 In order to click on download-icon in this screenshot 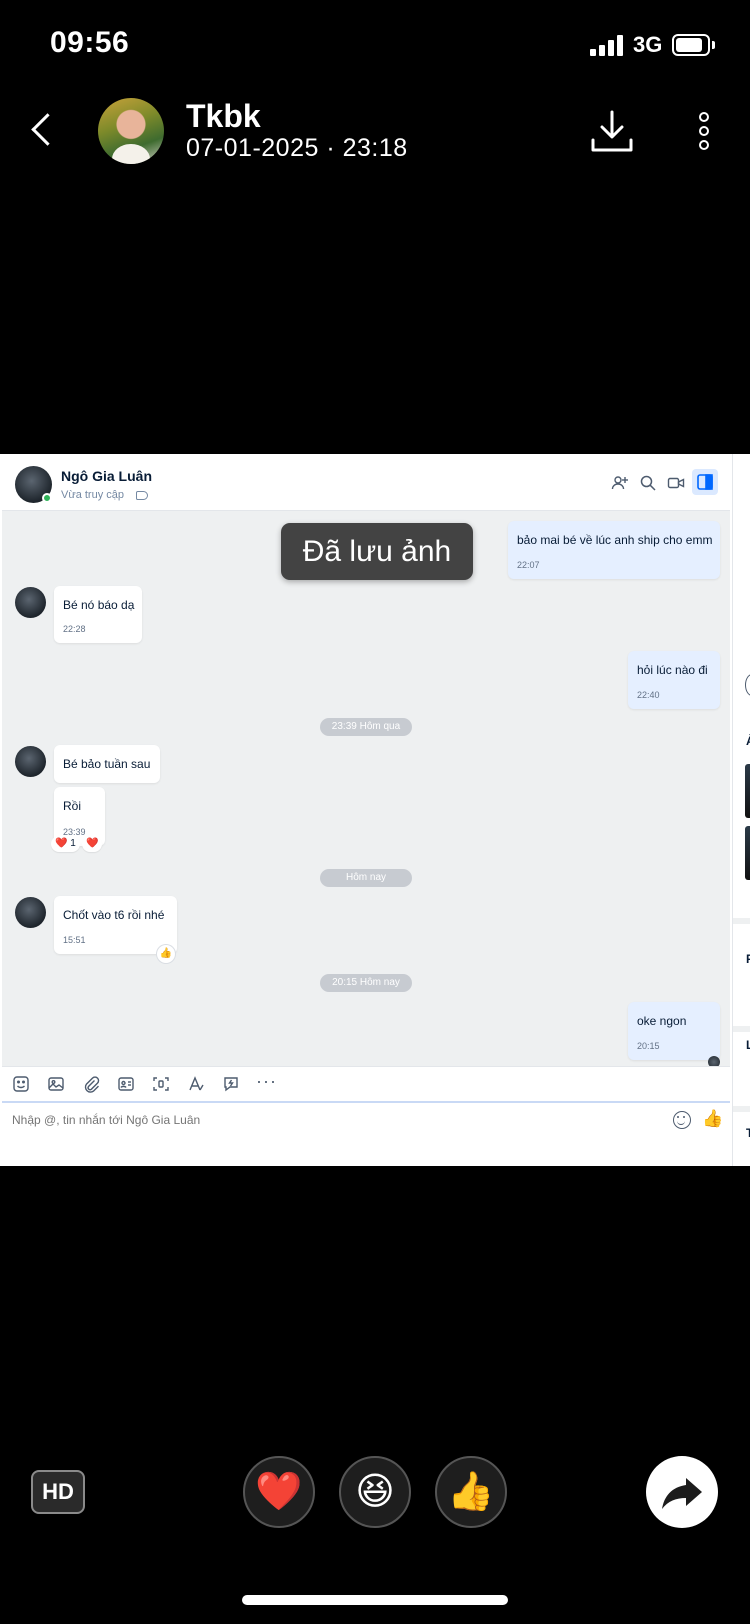, I will do `click(612, 131)`.